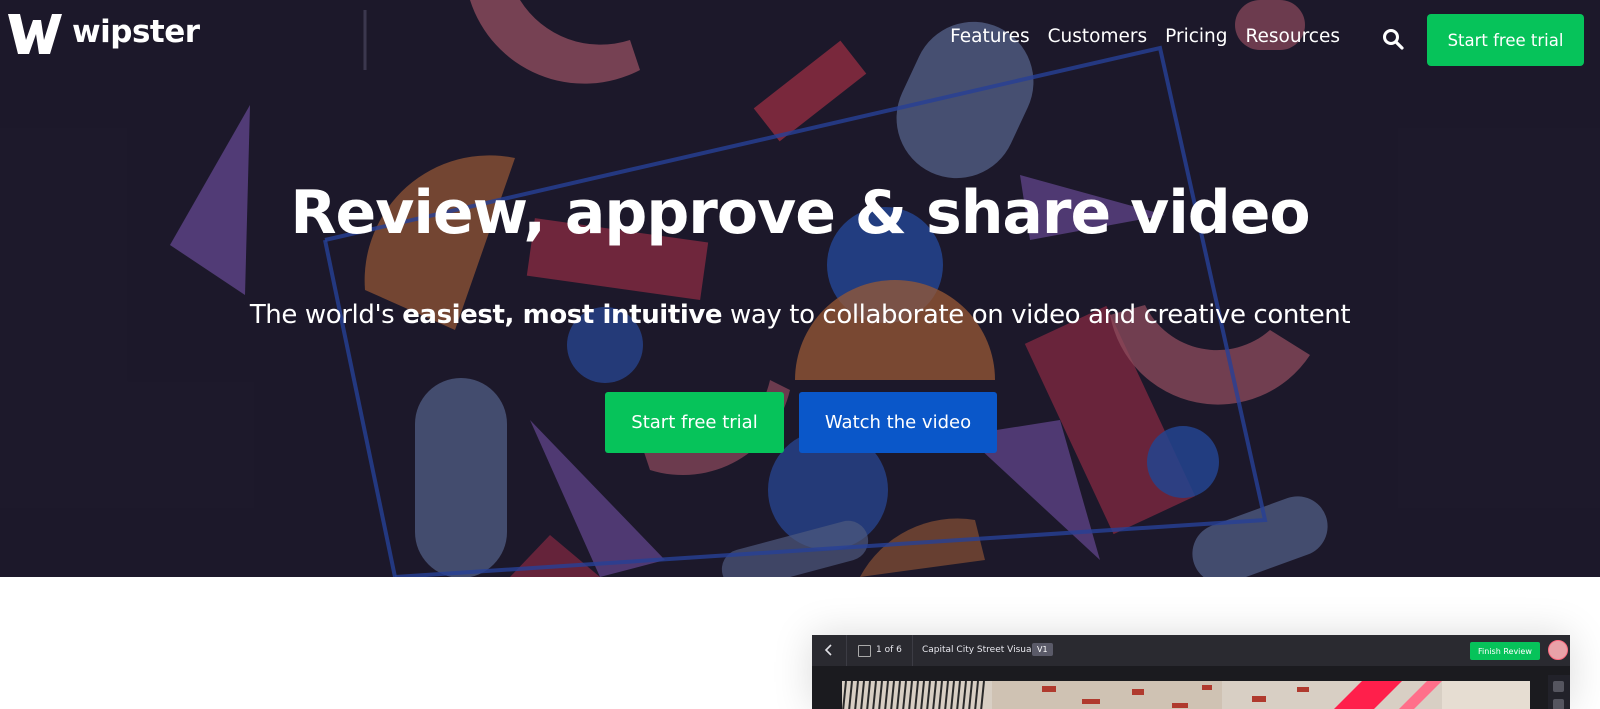  What do you see at coordinates (694, 422) in the screenshot?
I see `hero-start-trial-button: Start free trial` at bounding box center [694, 422].